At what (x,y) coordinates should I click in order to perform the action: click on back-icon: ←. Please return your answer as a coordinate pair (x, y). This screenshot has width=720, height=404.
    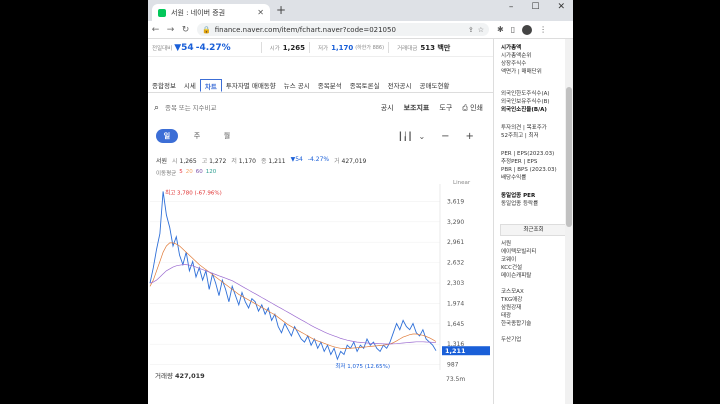
    Looking at the image, I should click on (155, 30).